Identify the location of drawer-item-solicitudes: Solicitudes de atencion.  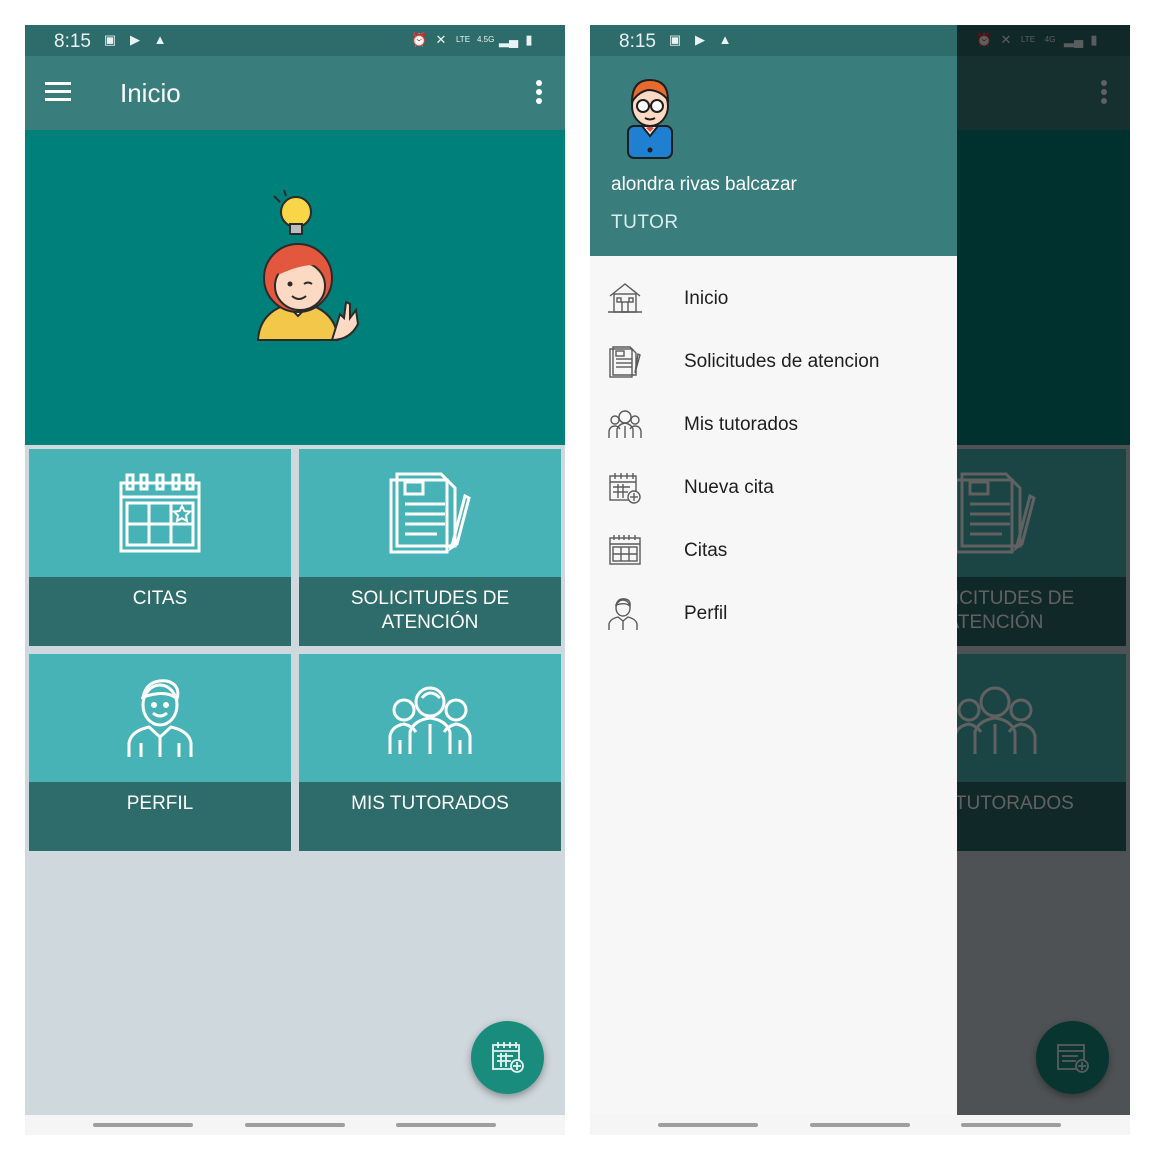
(773, 362).